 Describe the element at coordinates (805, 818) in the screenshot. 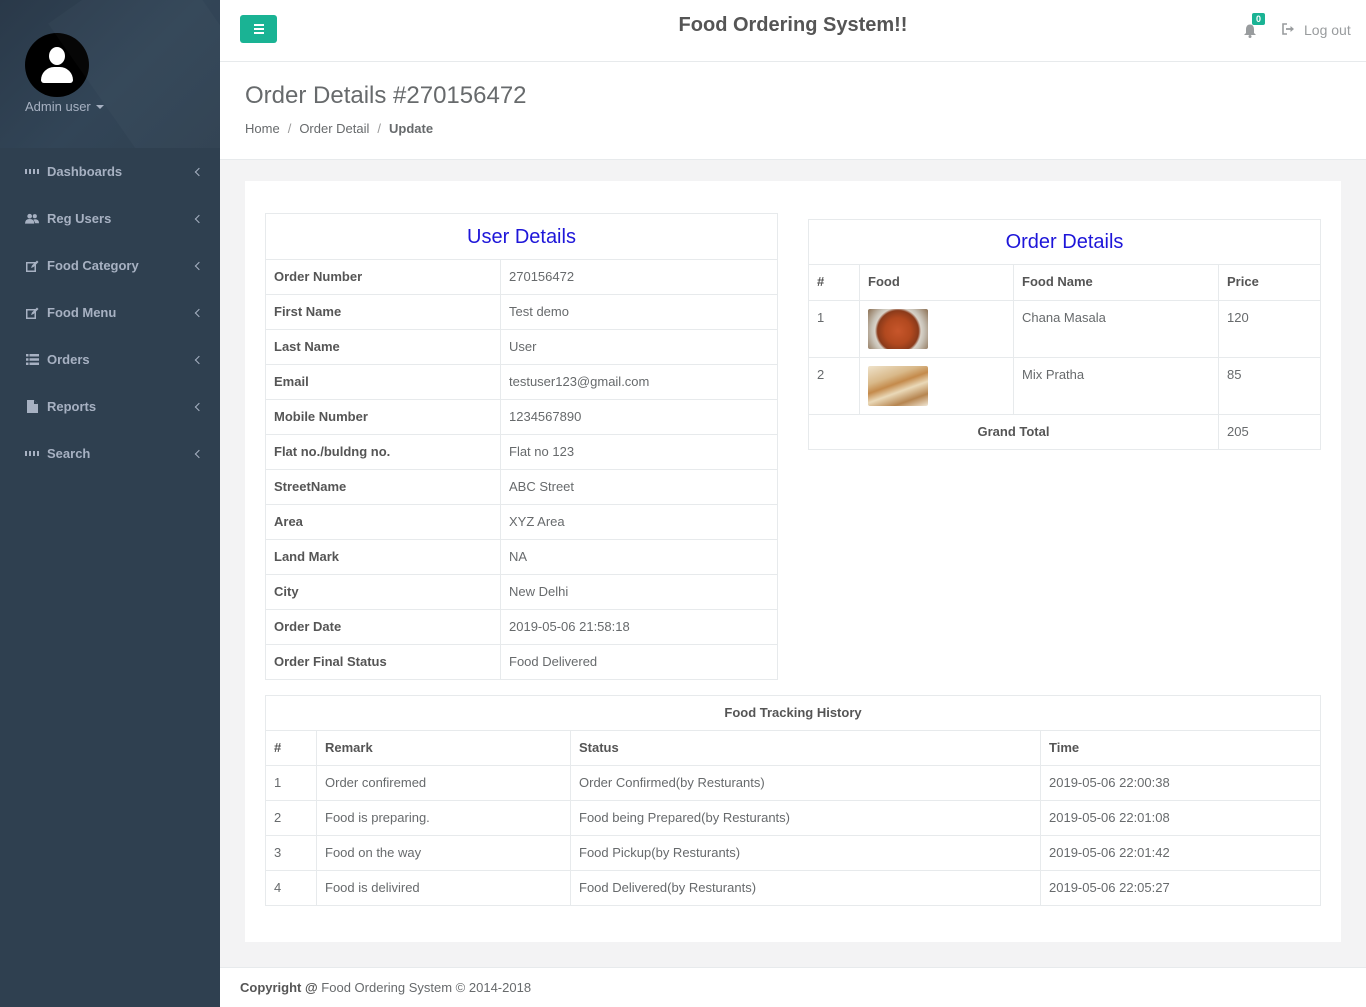

I see `status: Food being Prepared(by Resturants)` at that location.